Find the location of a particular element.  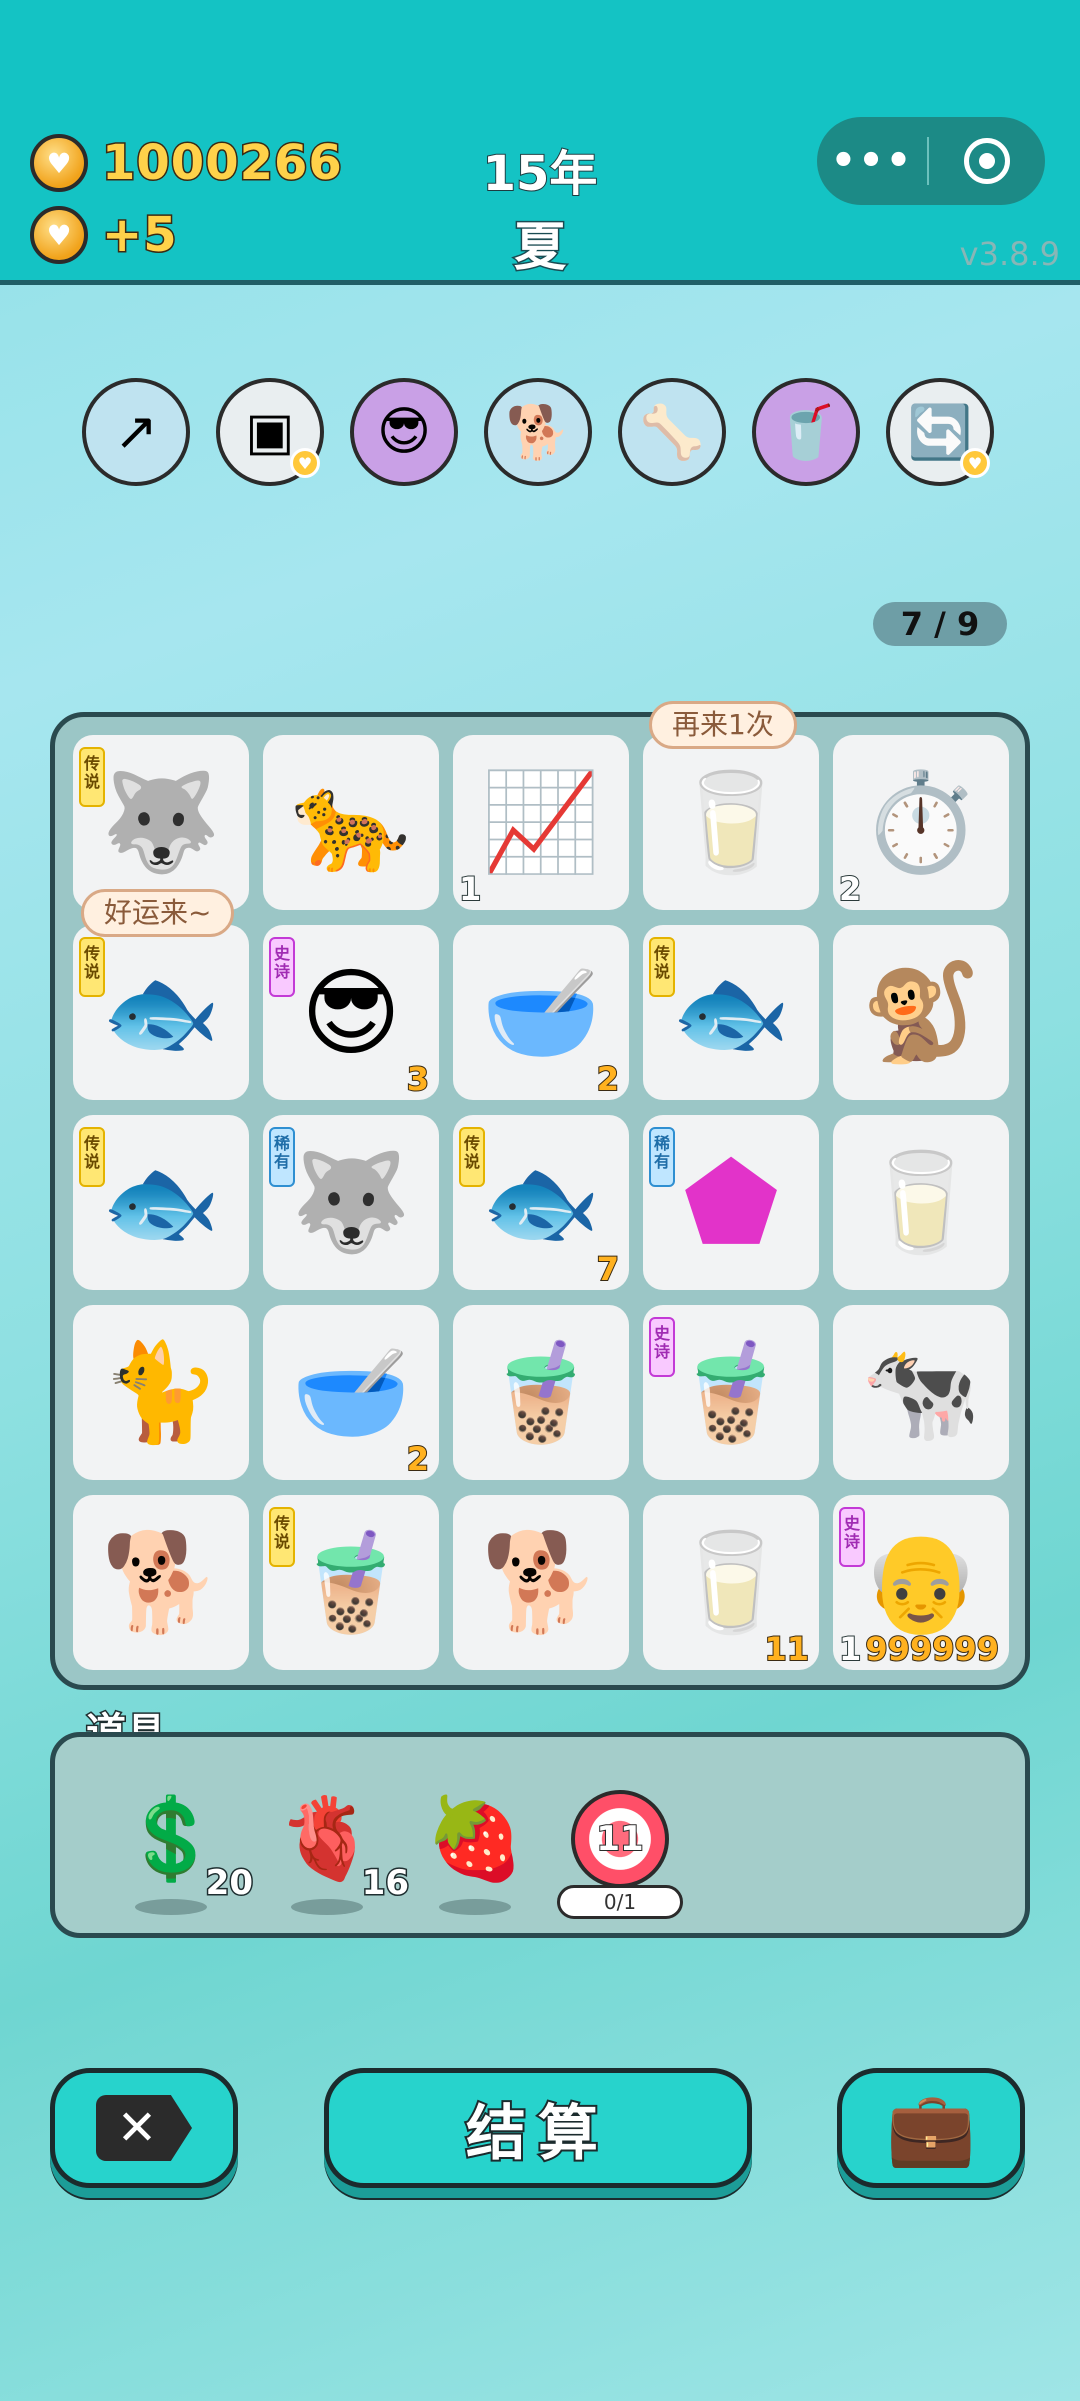

props-panel: 💲 20 🫀 16 🍓 11 0/1 is located at coordinates (540, 1835).